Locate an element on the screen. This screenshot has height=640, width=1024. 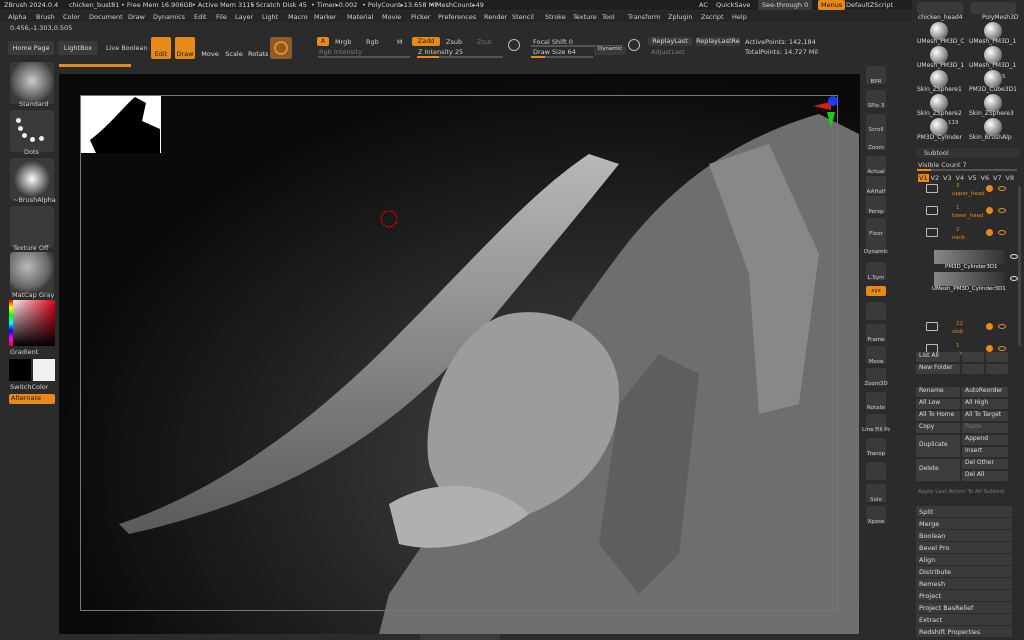
menu-item-help: Help is located at coordinates (739, 17).